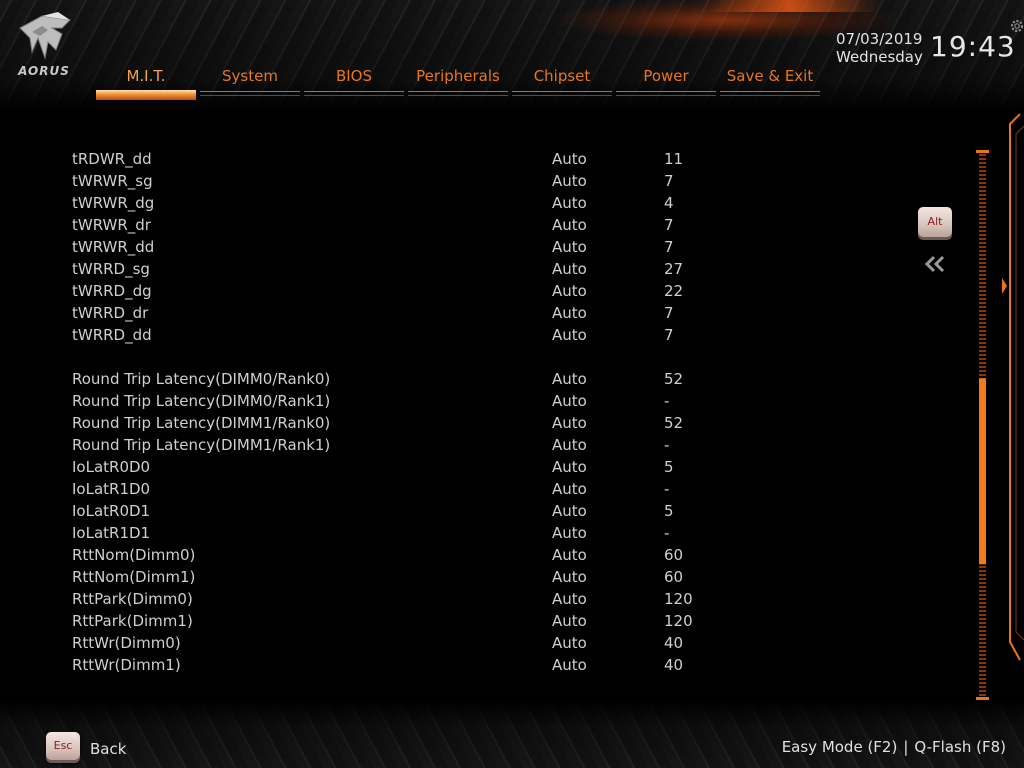  I want to click on setting-row: RttPark(Dimm1) Auto 120, so click(422, 621).